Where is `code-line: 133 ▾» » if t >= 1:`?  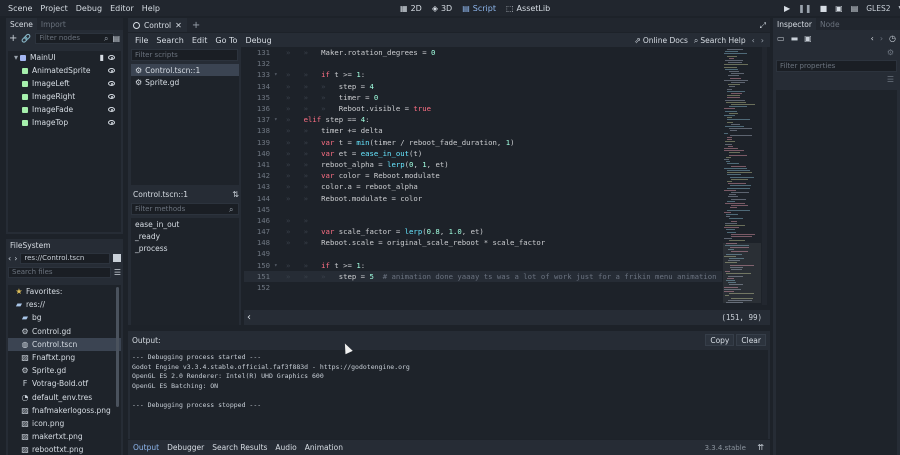 code-line: 133 ▾» » if t >= 1: is located at coordinates (483, 74).